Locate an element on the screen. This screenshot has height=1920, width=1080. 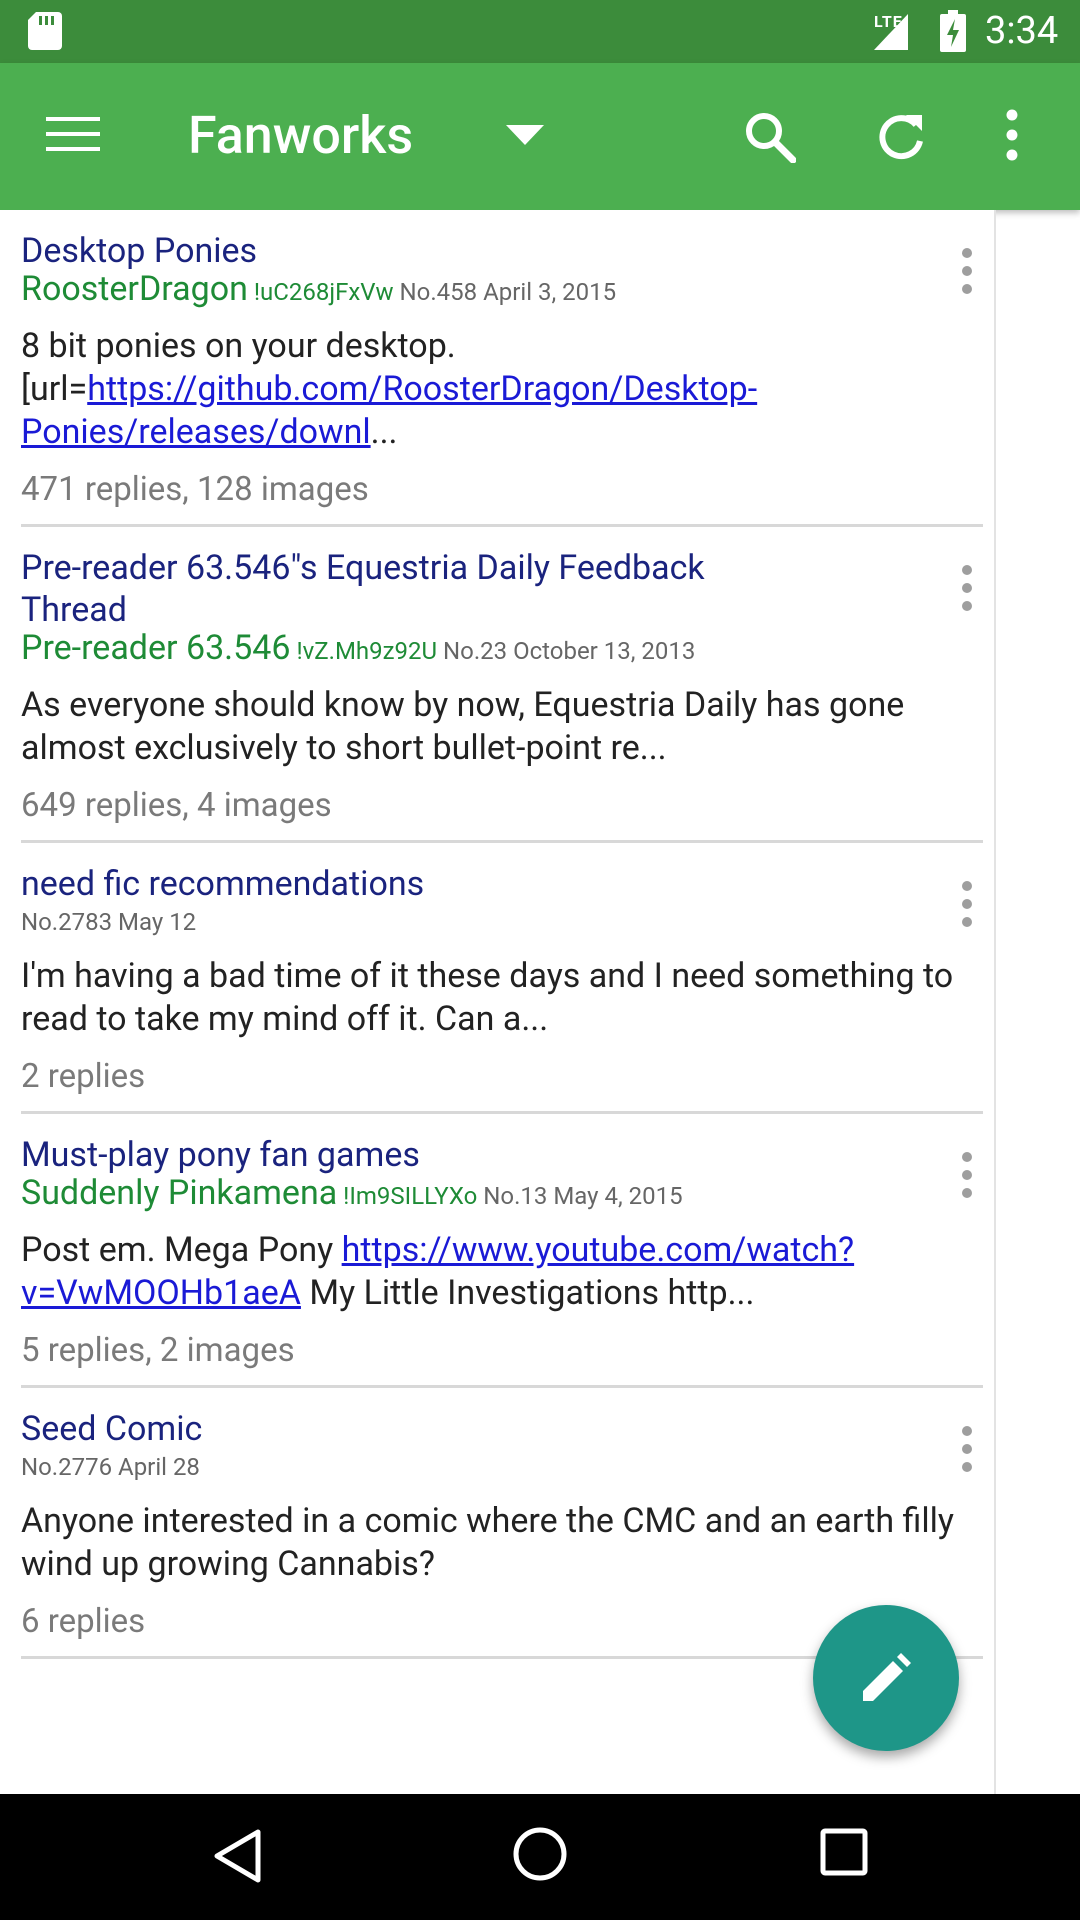
new-thread-fab-button is located at coordinates (886, 1678).